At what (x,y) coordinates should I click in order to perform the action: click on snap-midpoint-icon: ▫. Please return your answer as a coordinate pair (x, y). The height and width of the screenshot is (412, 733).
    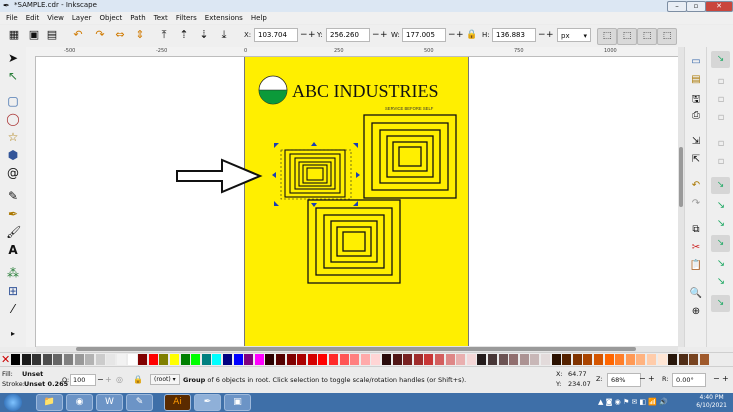
    Looking at the image, I should click on (721, 144).